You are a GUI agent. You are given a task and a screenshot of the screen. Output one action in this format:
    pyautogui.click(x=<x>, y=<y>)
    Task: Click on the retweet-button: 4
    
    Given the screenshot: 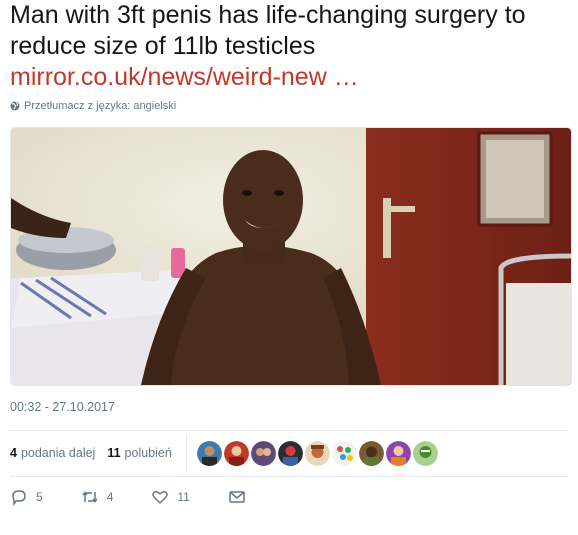 What is the action you would take?
    pyautogui.click(x=97, y=497)
    